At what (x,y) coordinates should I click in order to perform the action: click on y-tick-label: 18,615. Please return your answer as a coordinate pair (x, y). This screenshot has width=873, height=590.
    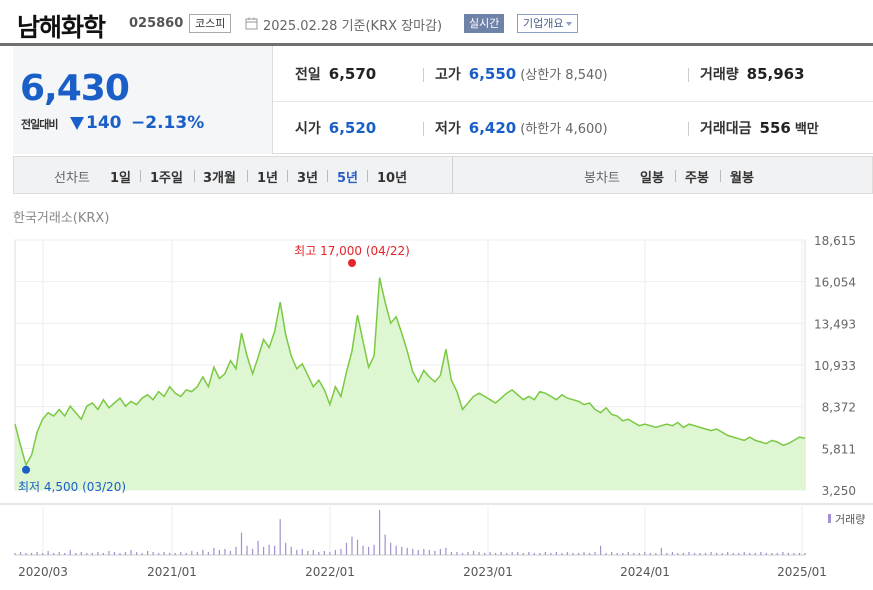
    Looking at the image, I should click on (835, 241).